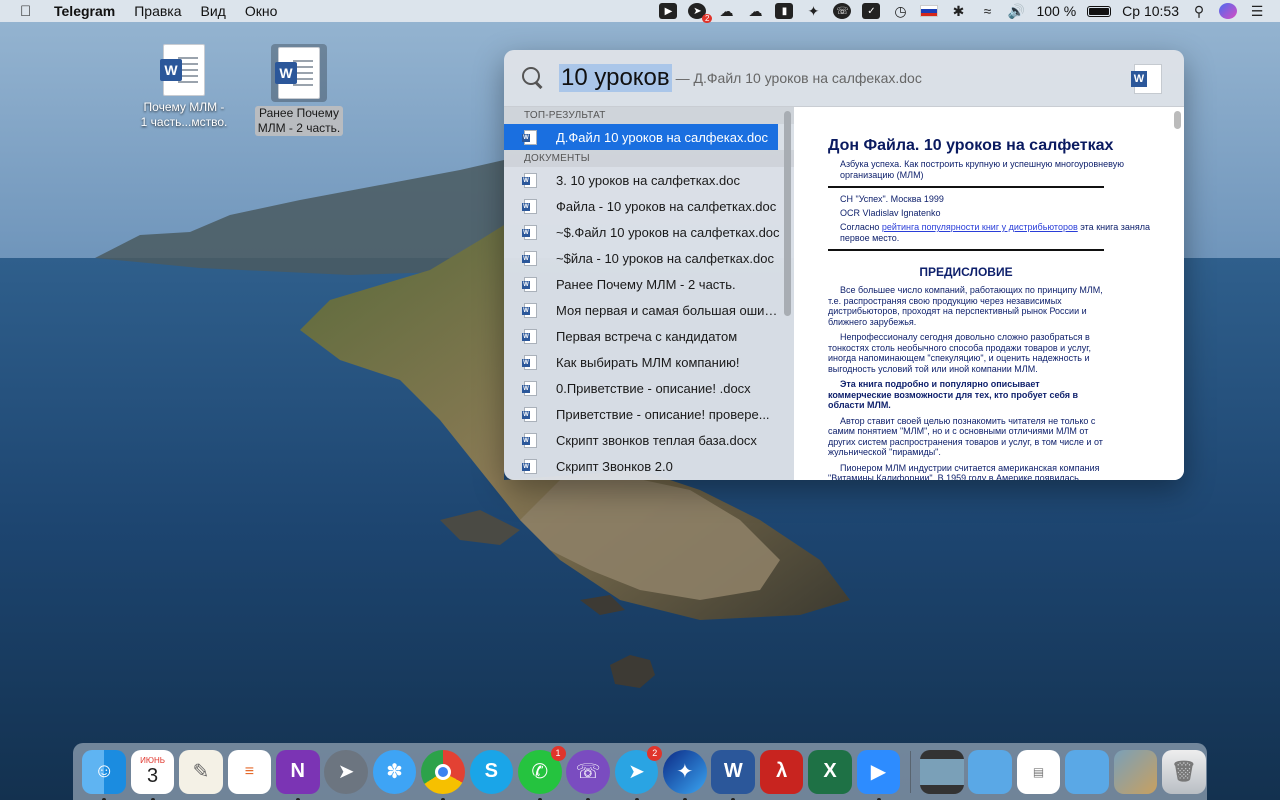  Describe the element at coordinates (878, 774) in the screenshot. I see `zoom-app-icon: ▶` at that location.